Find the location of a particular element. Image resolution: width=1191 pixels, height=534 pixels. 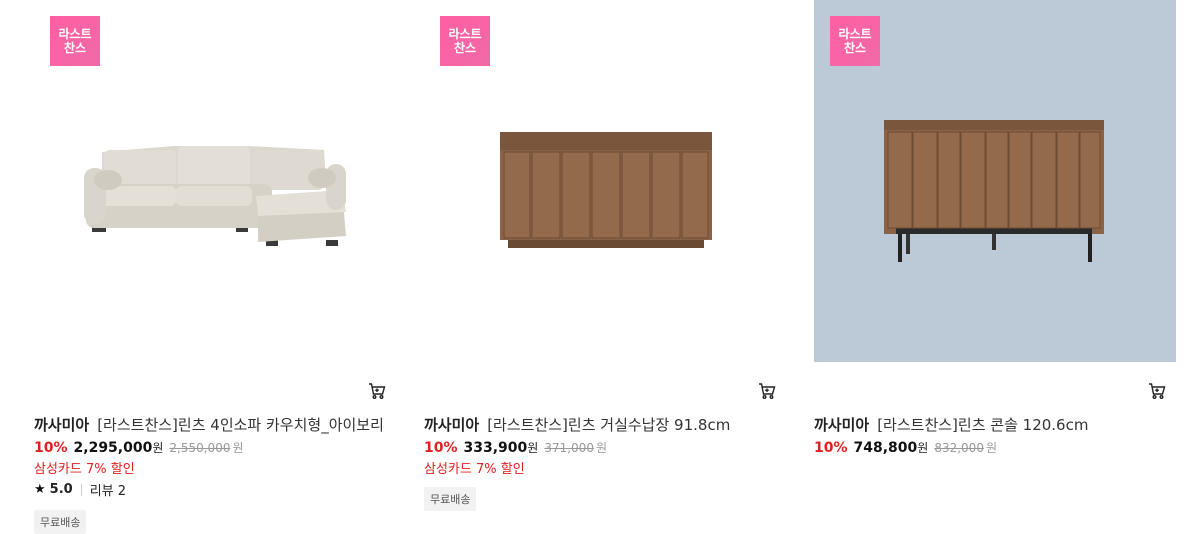

price-row: 10% 748,800원 832,000 원 is located at coordinates (905, 447).